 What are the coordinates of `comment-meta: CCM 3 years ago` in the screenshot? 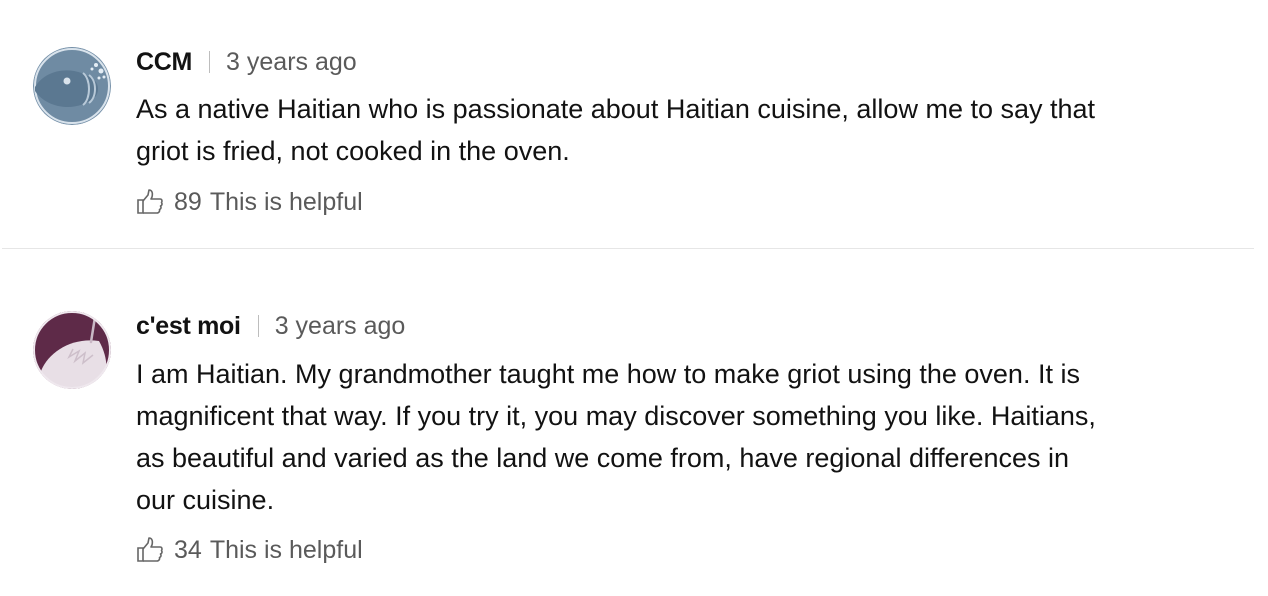 It's located at (246, 62).